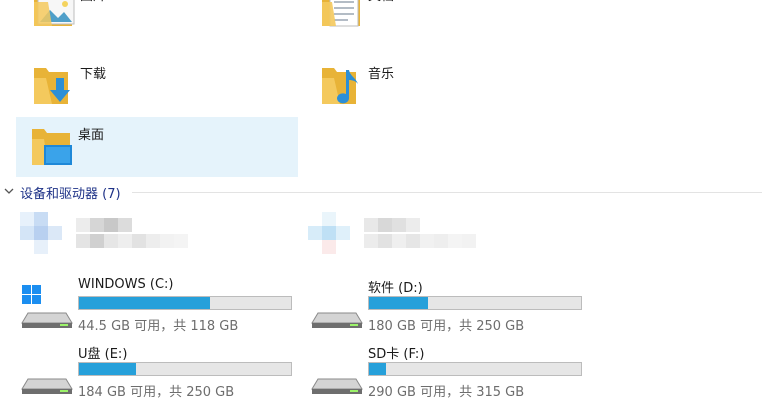  Describe the element at coordinates (52, 147) in the screenshot. I see `desktop-folder-icon` at that location.